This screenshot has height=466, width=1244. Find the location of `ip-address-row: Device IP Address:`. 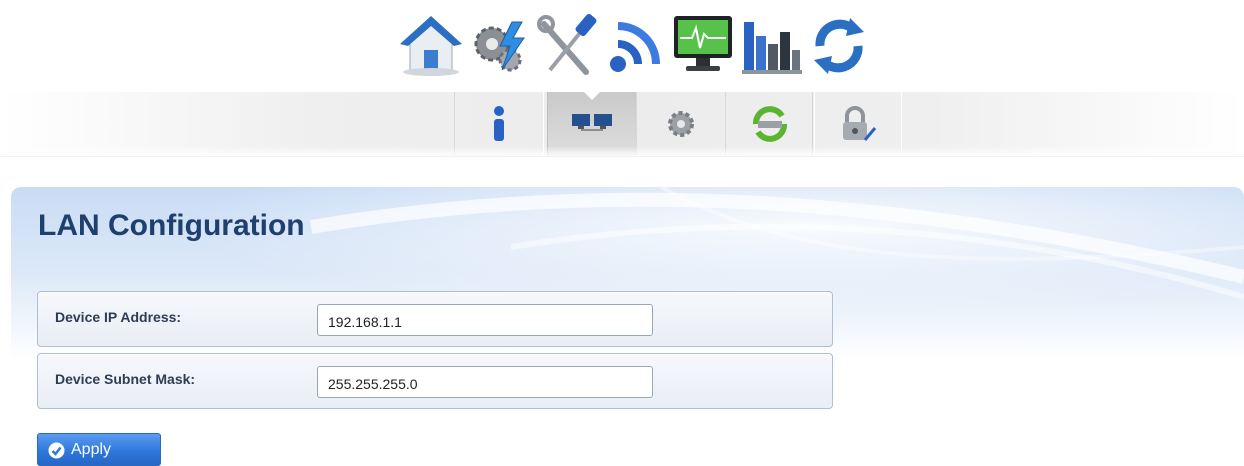

ip-address-row: Device IP Address: is located at coordinates (435, 319).